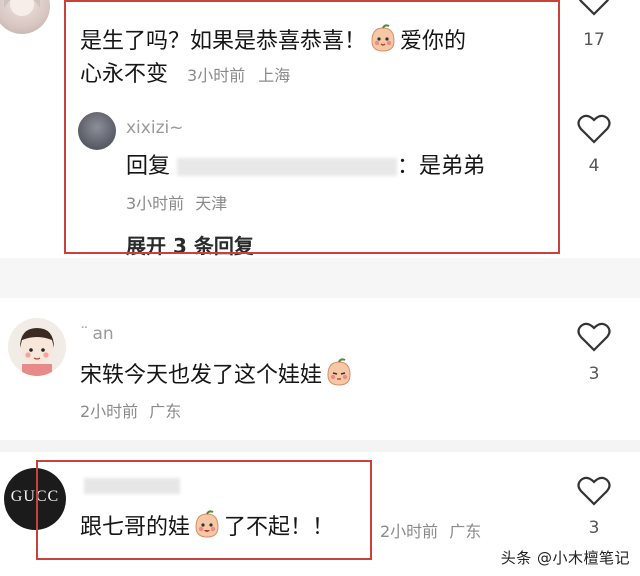 The height and width of the screenshot is (576, 640). What do you see at coordinates (204, 510) in the screenshot?
I see `highlight-box` at bounding box center [204, 510].